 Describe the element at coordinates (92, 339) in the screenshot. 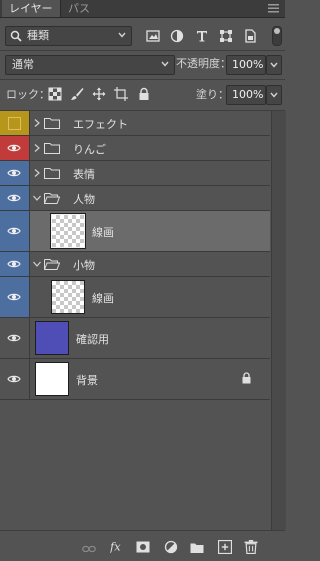

I see `layer-name: 確認用` at that location.